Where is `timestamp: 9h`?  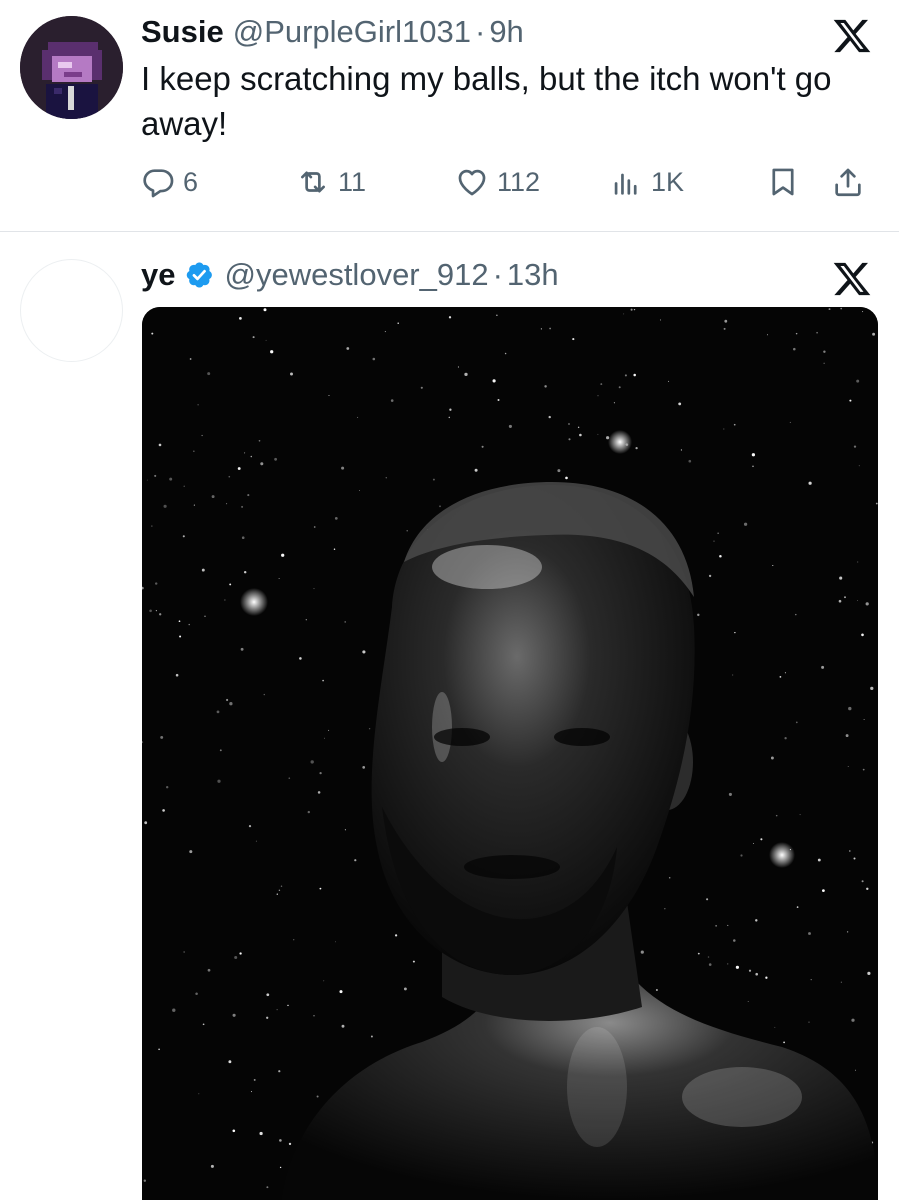
timestamp: 9h is located at coordinates (506, 32).